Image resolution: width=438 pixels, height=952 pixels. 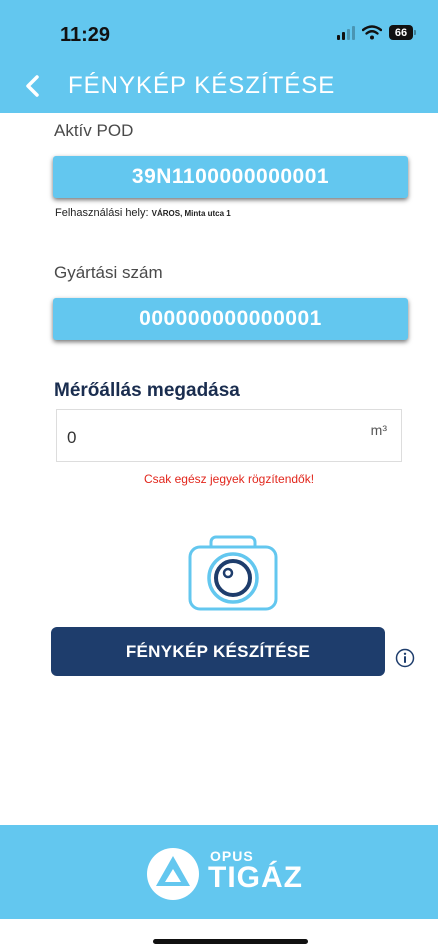 I want to click on home-indicator, so click(x=230, y=941).